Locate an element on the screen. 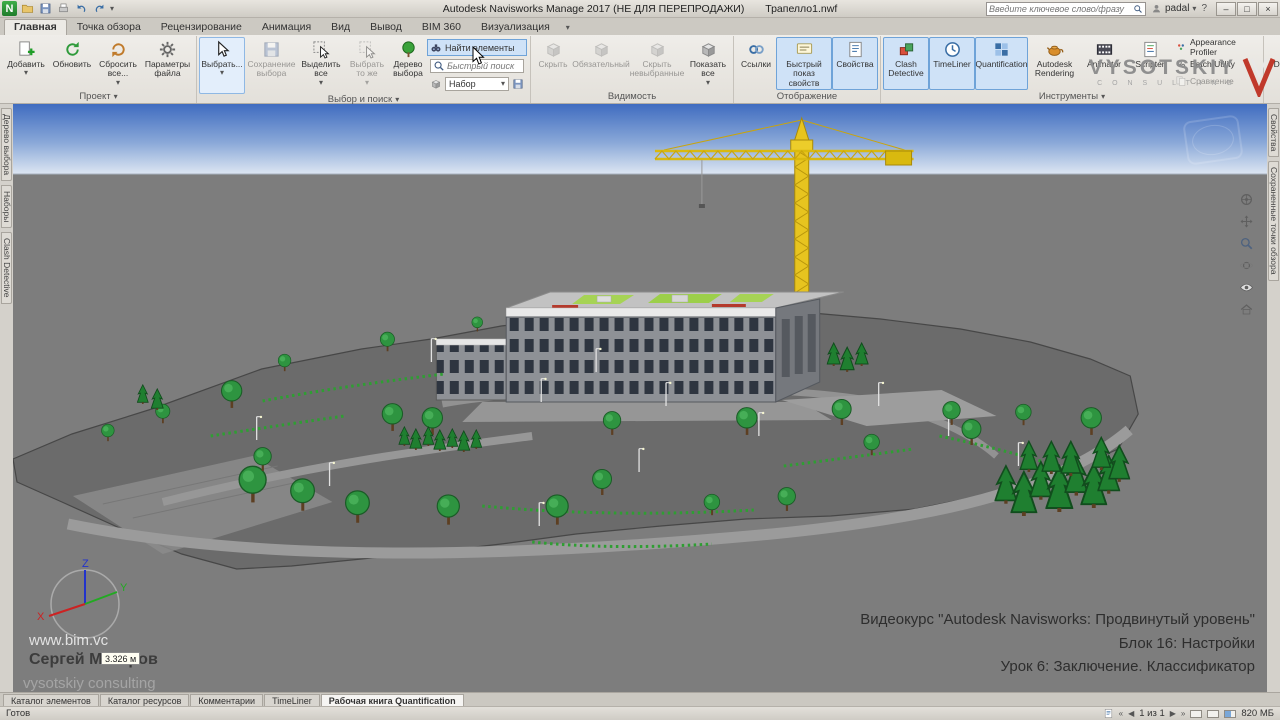 This screenshot has width=1280, height=720. pencil-meter is located at coordinates (1196, 713).